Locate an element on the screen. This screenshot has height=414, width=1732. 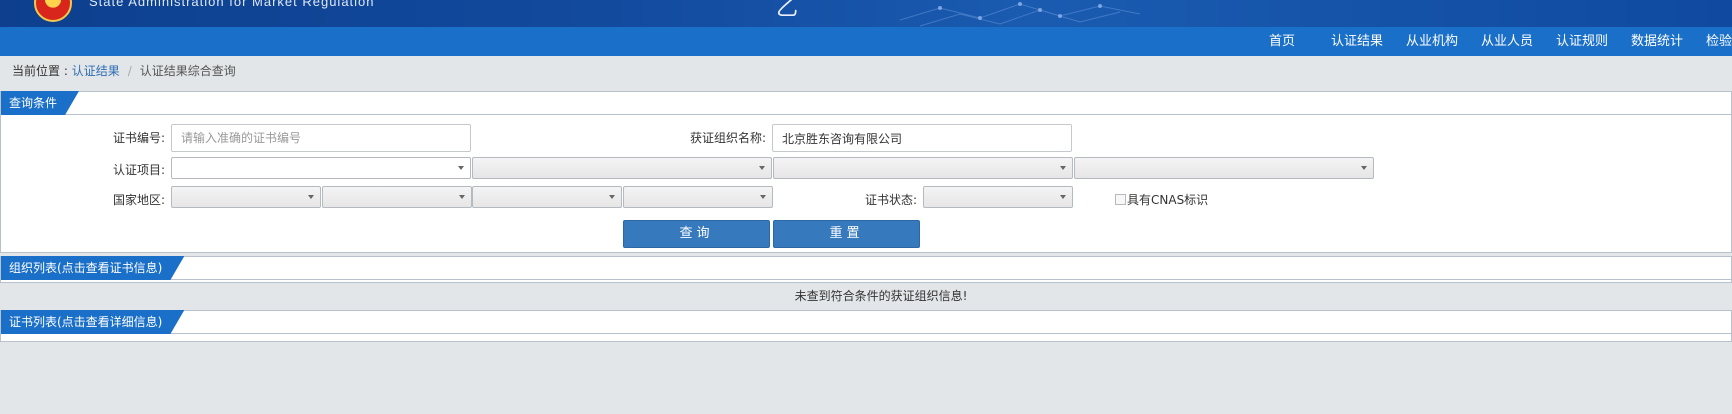
nav-item-home: 首页 is located at coordinates (1282, 41).